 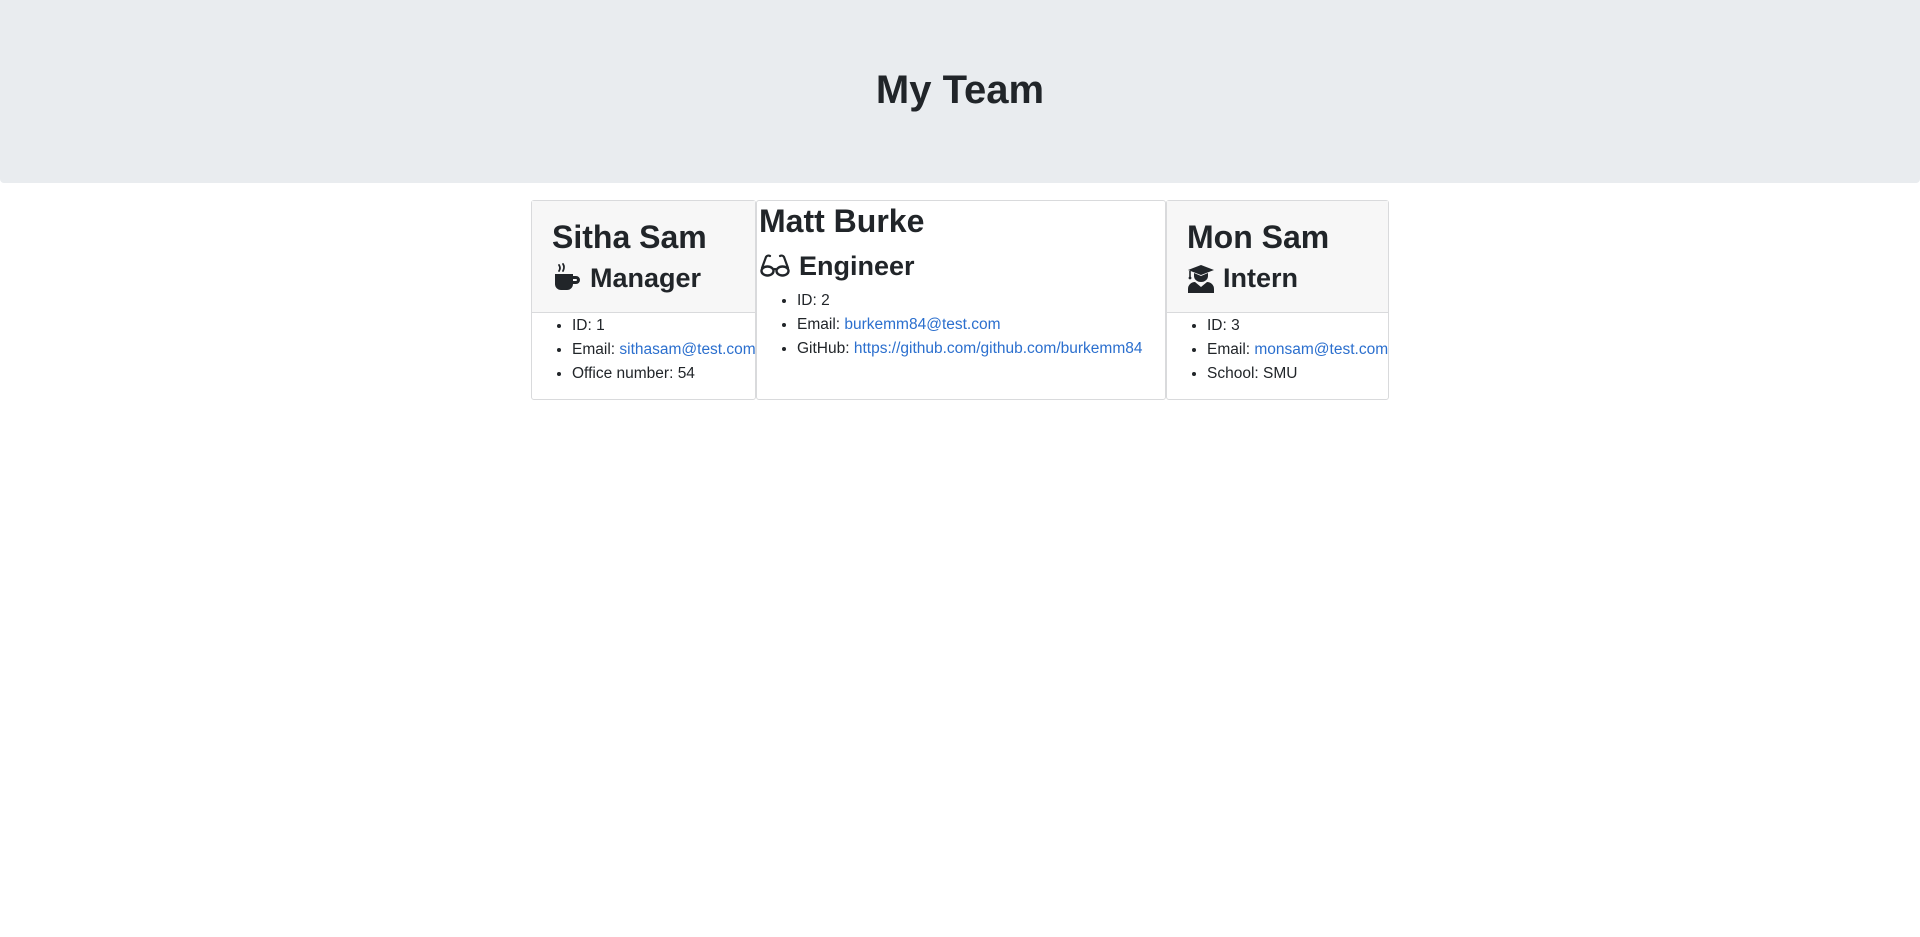 I want to click on card-header: Sitha Sam Manager, so click(x=643, y=257).